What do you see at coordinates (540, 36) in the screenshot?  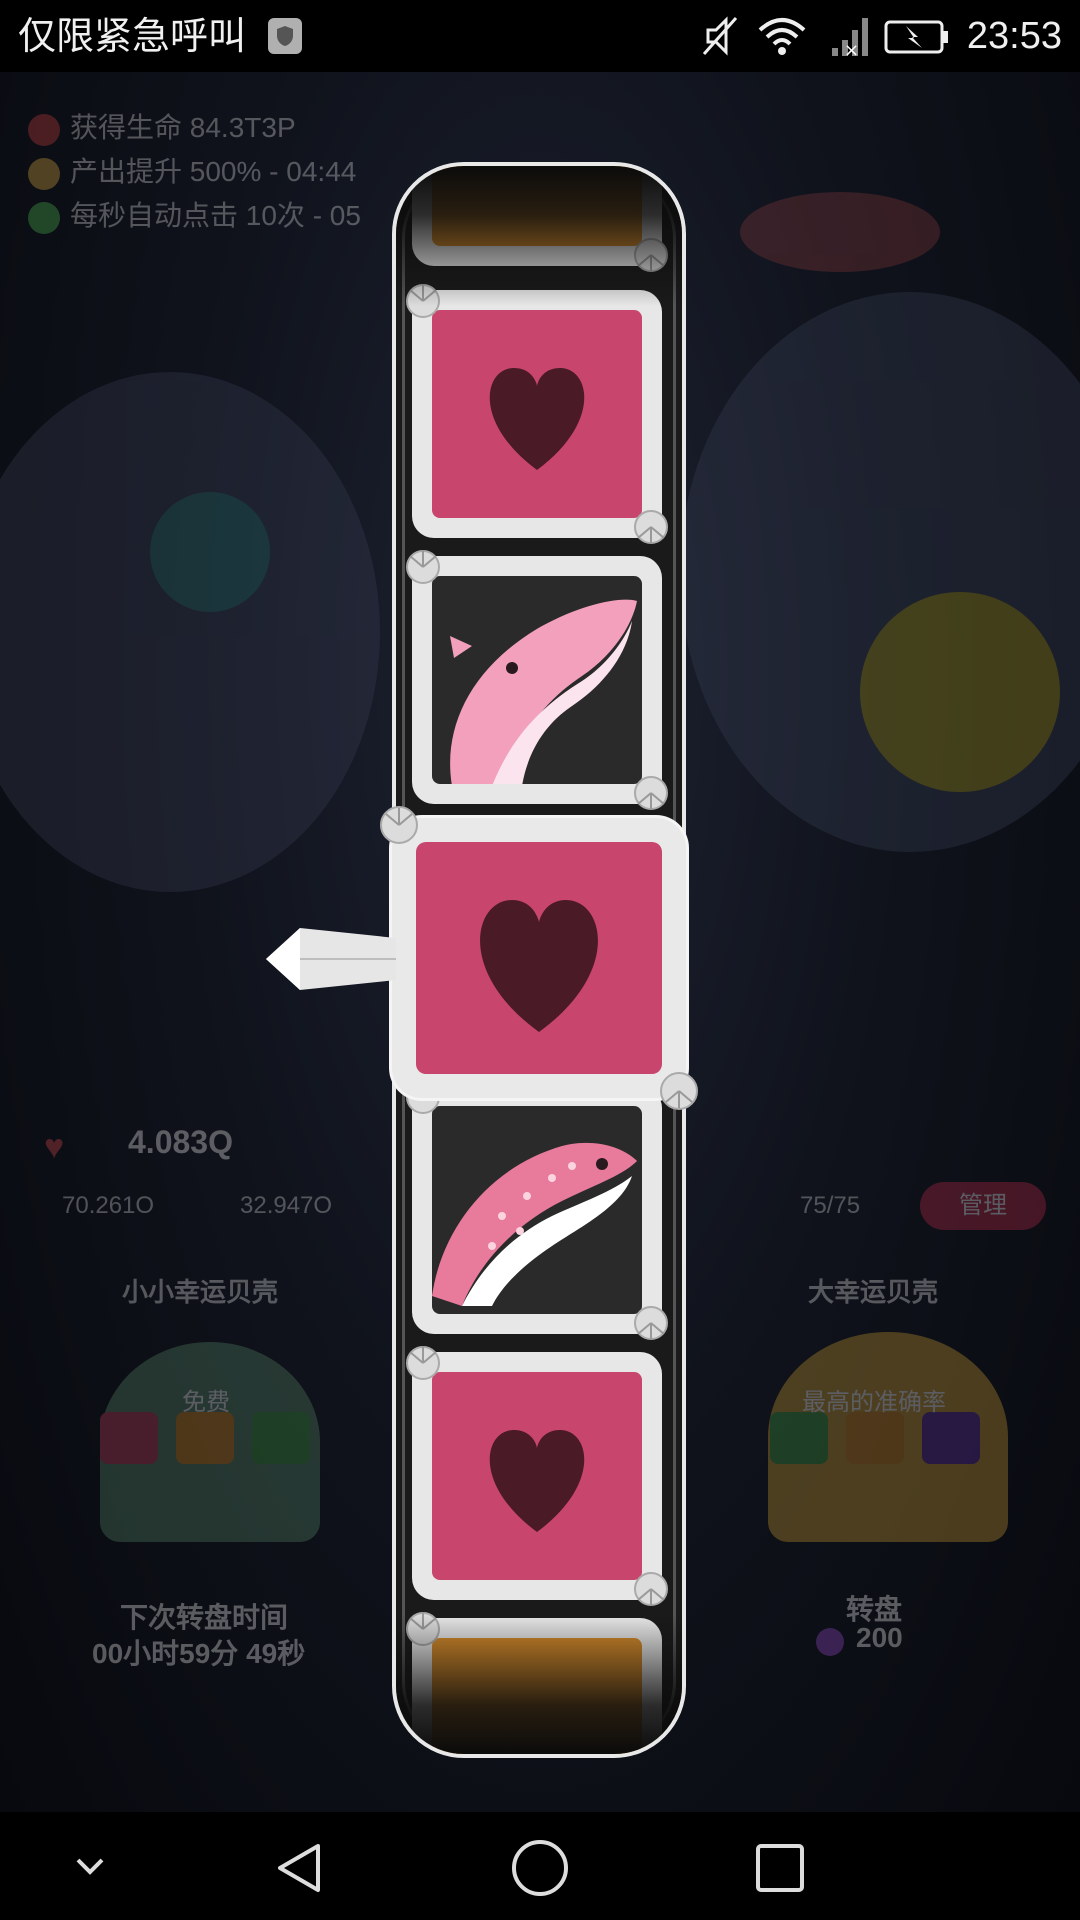 I see `status-bar: 仅限紧急呼叫 × 23:53` at bounding box center [540, 36].